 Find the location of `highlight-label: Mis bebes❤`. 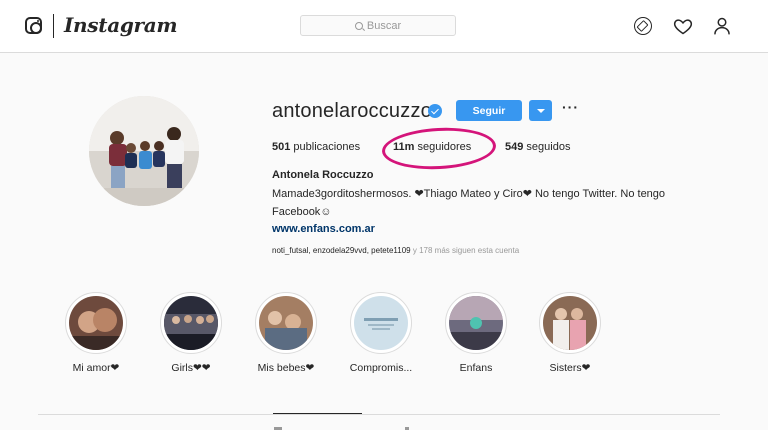

highlight-label: Mis bebes❤ is located at coordinates (286, 368).